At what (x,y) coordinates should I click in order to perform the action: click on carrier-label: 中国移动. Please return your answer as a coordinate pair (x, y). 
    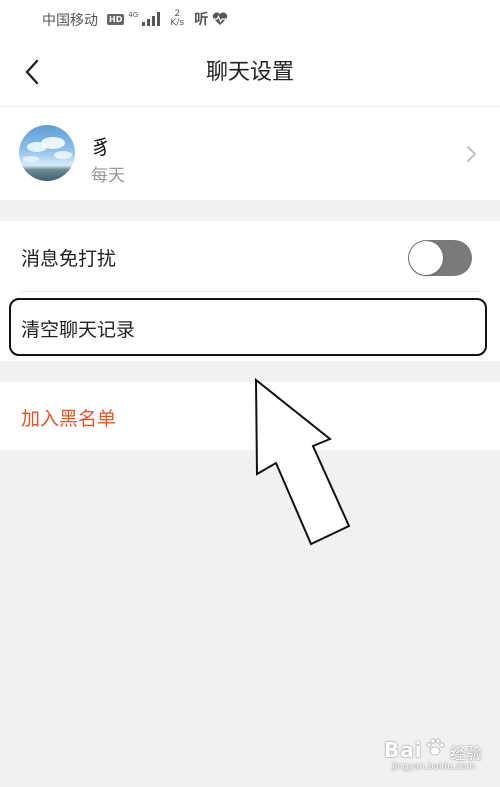
    Looking at the image, I should click on (70, 21).